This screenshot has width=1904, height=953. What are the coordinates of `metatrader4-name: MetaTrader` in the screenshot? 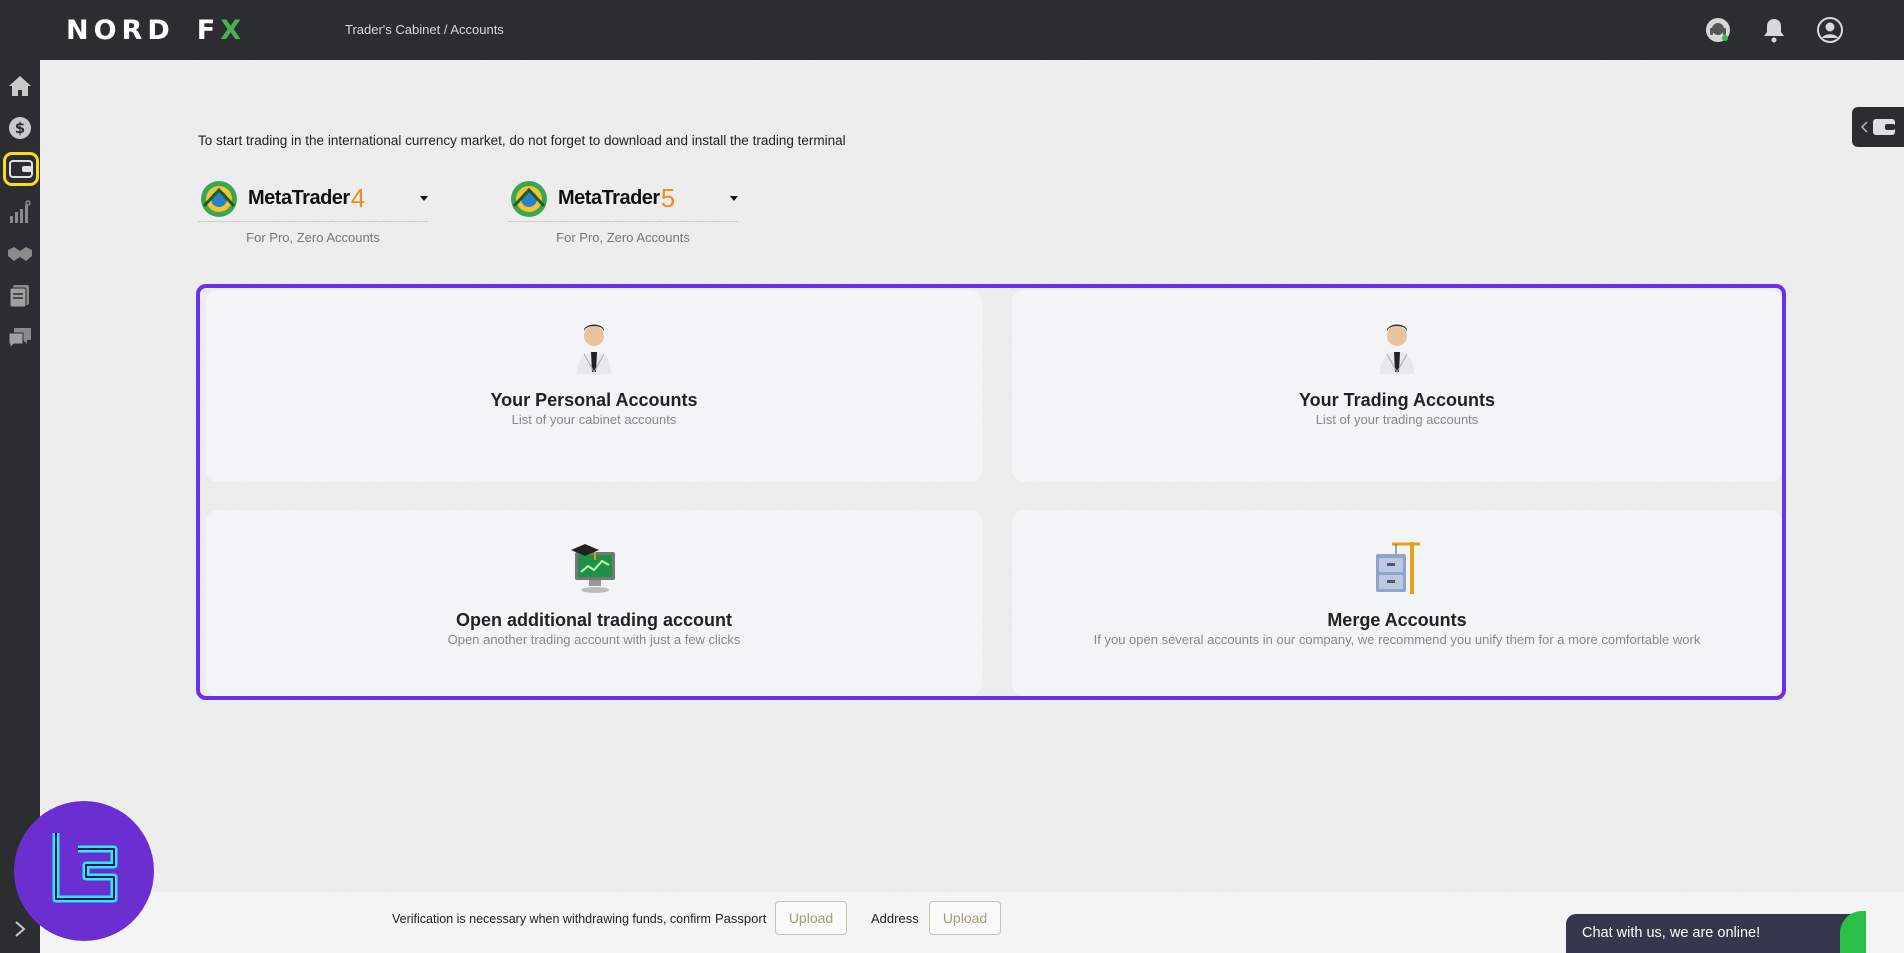 It's located at (299, 198).